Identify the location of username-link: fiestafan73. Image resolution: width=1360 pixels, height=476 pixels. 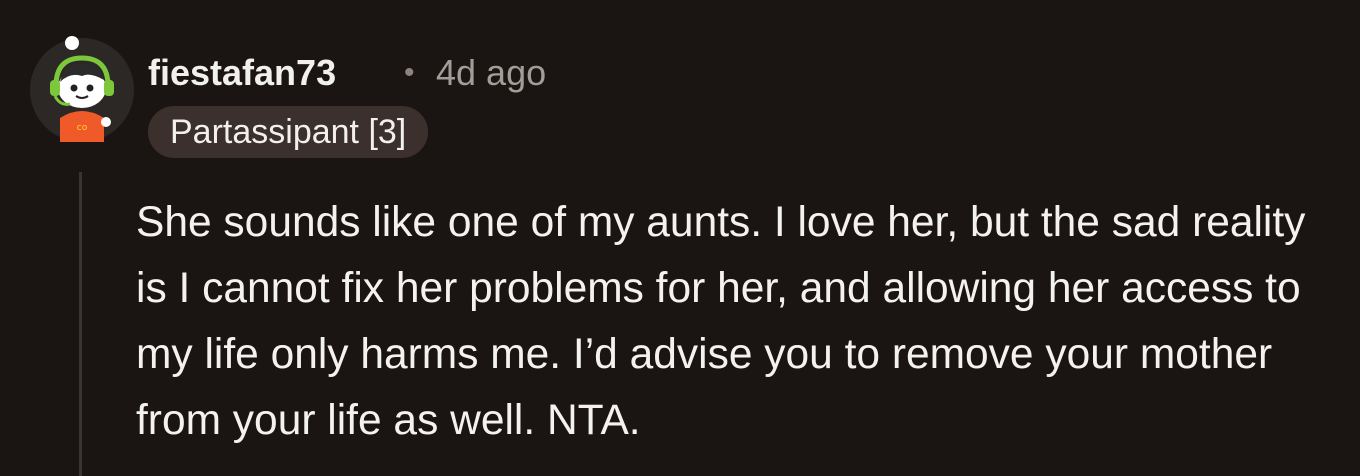
(242, 73).